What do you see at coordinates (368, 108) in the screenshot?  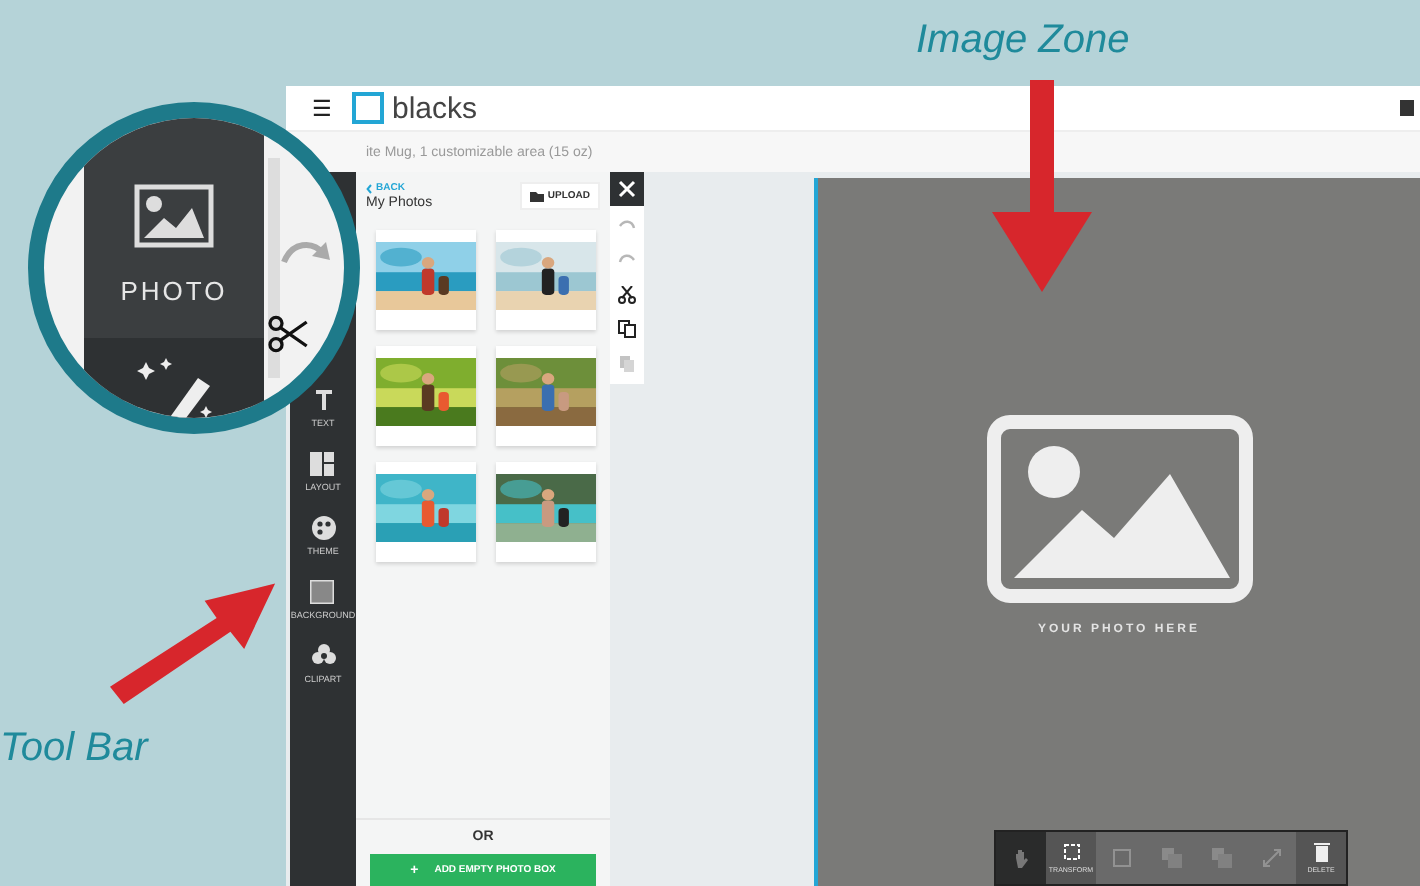 I see `logo-square-icon` at bounding box center [368, 108].